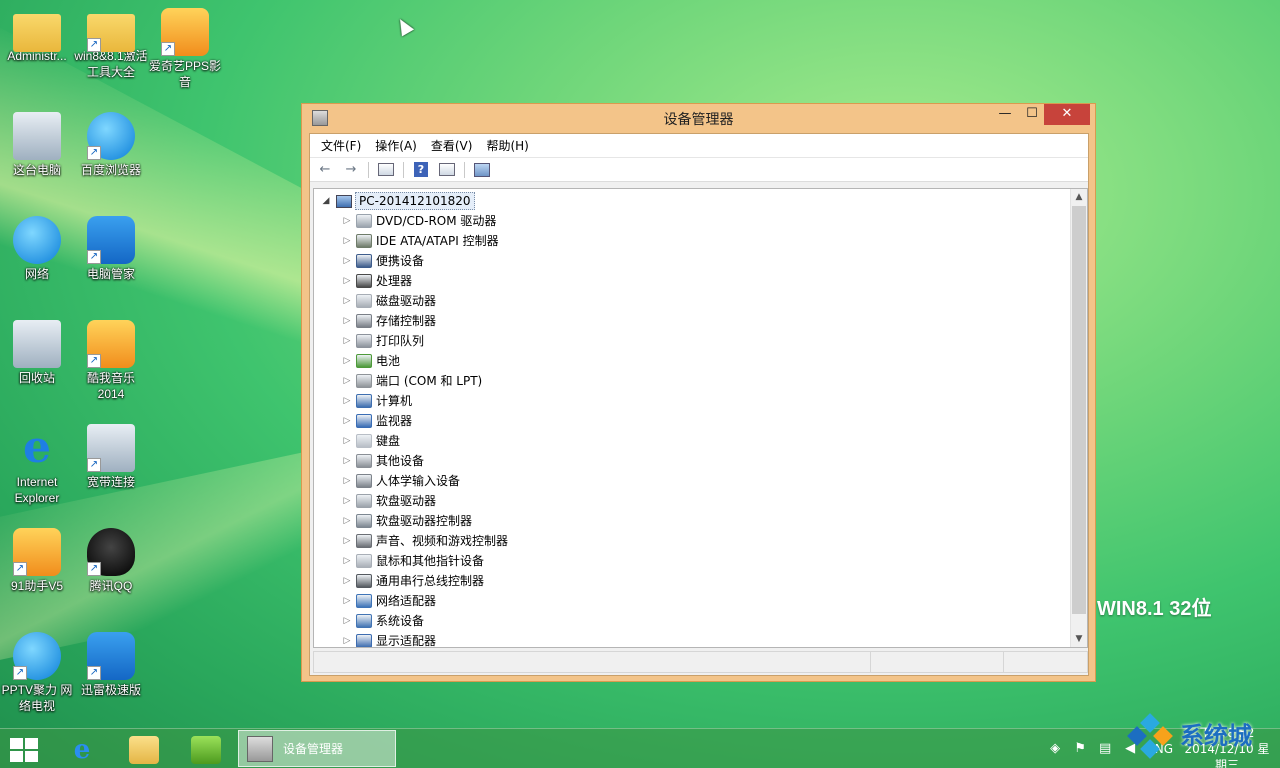 This screenshot has height=768, width=1280. Describe the element at coordinates (692, 639) in the screenshot. I see `device-category-node: ▷ 显示适配器` at that location.